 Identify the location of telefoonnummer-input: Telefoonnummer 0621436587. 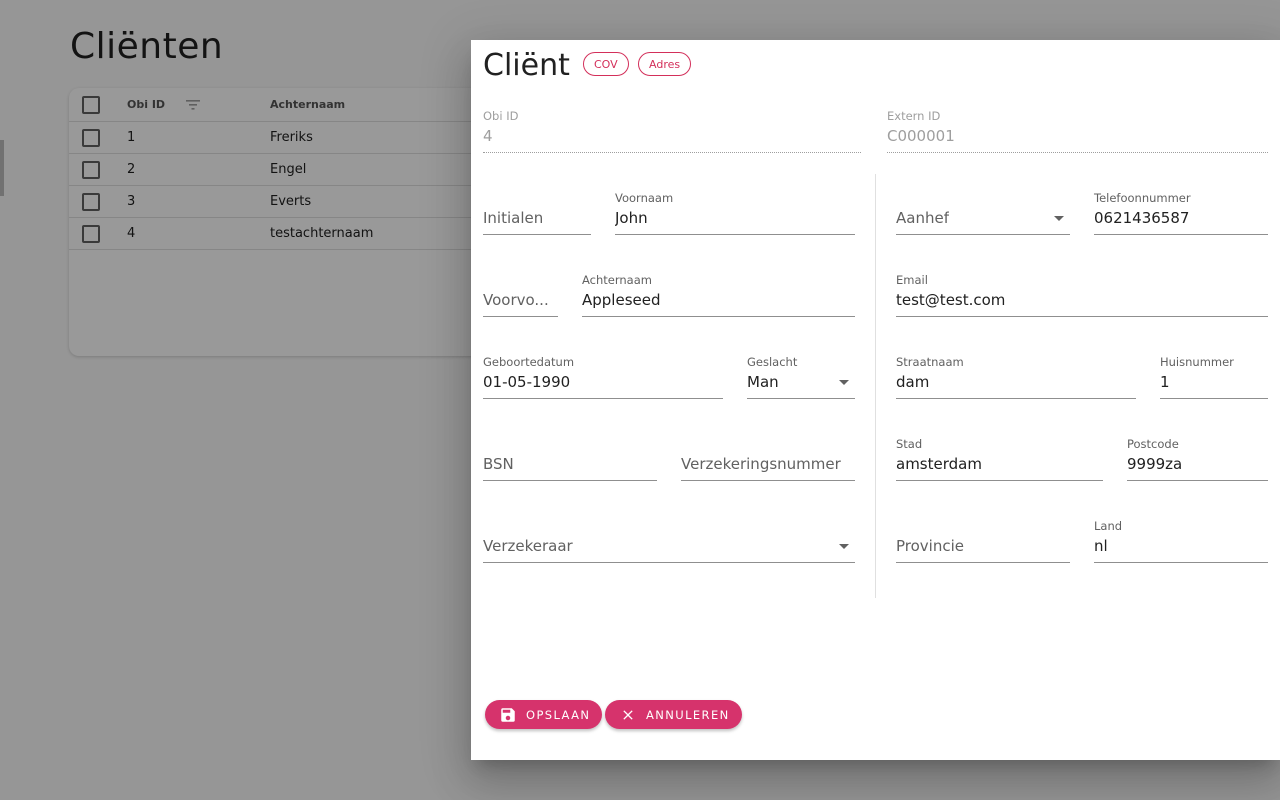
(1181, 213).